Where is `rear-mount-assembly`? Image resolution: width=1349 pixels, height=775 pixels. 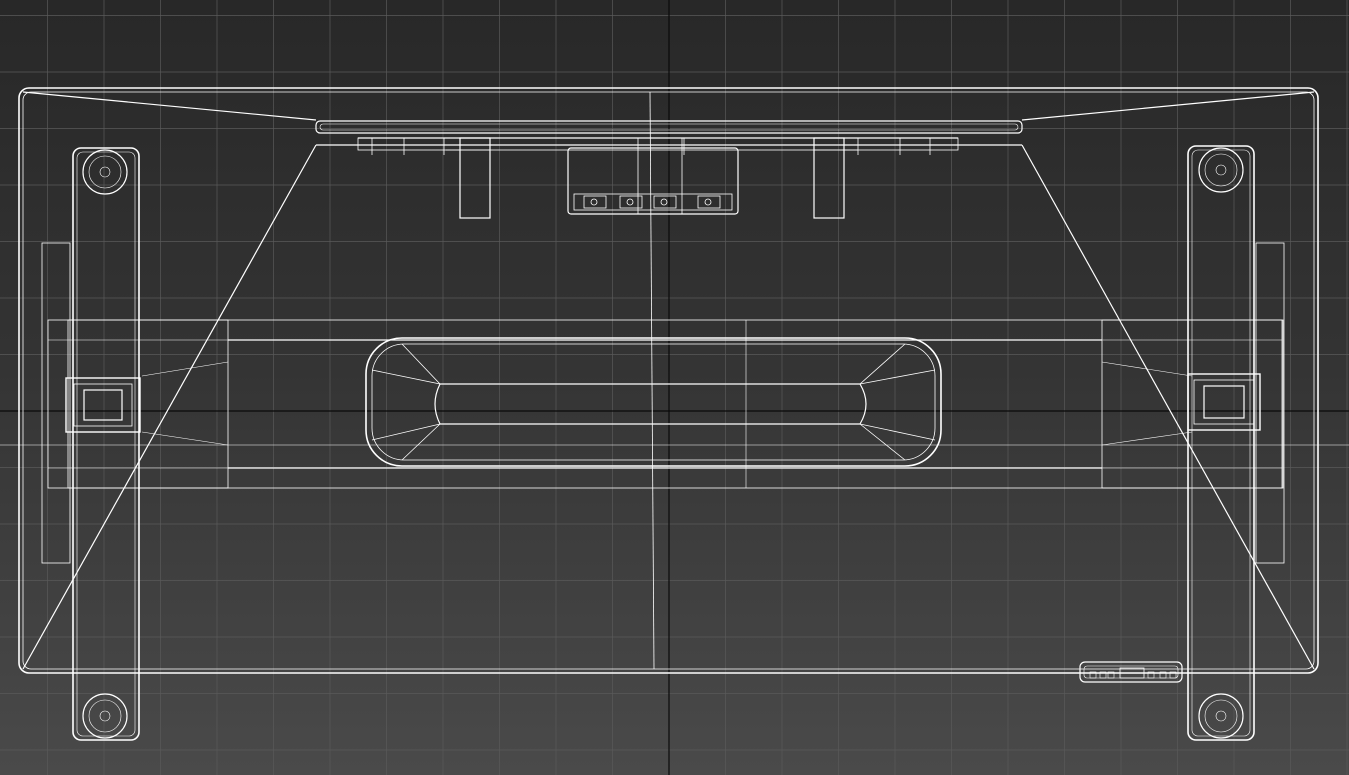 rear-mount-assembly is located at coordinates (669, 169).